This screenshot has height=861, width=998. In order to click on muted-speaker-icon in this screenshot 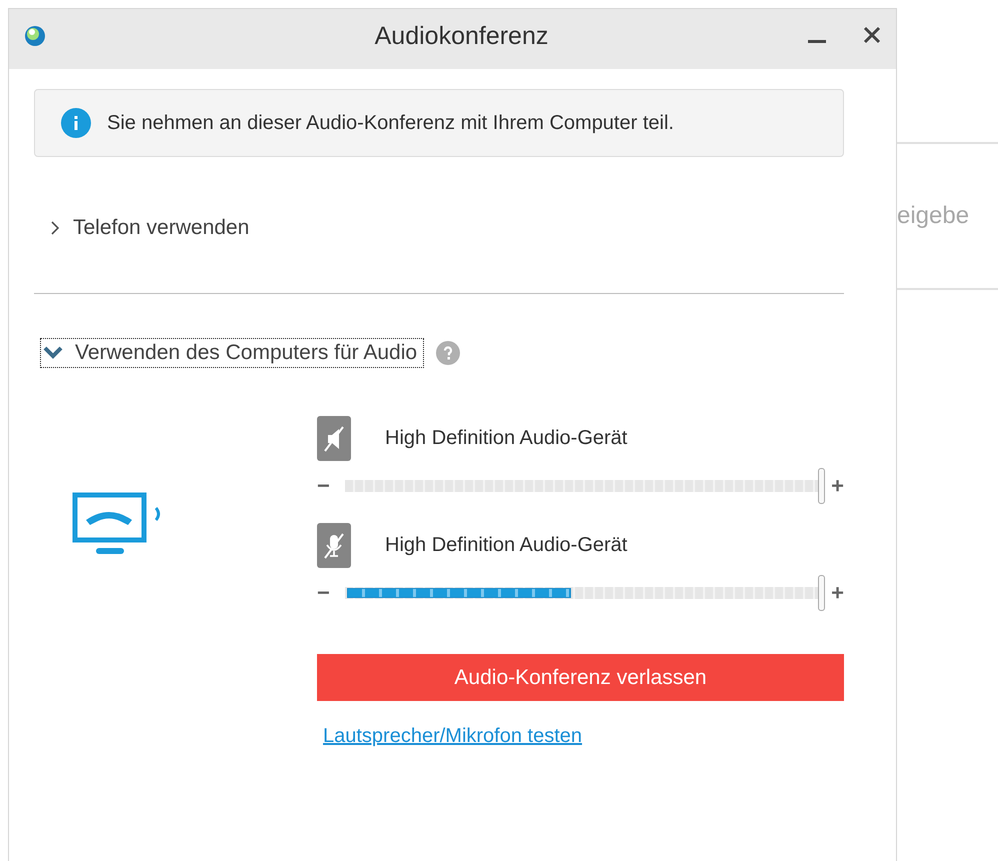, I will do `click(334, 438)`.